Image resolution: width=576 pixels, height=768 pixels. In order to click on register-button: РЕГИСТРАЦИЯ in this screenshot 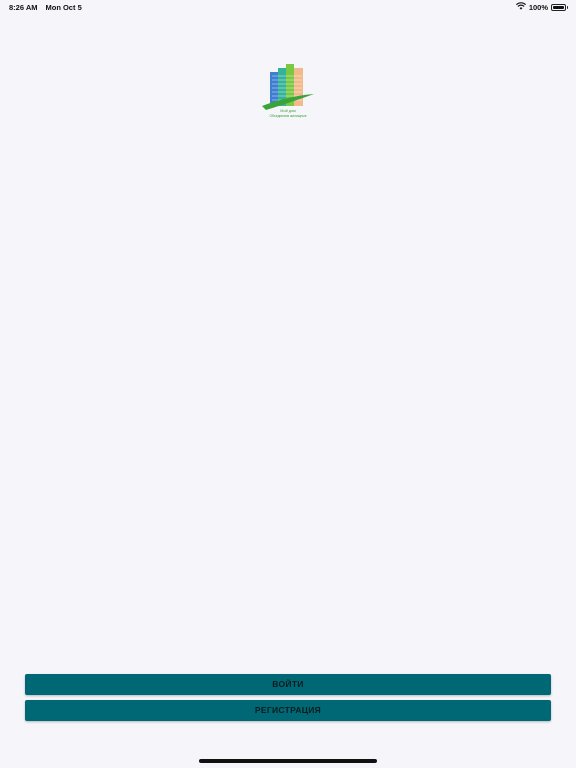, I will do `click(288, 710)`.